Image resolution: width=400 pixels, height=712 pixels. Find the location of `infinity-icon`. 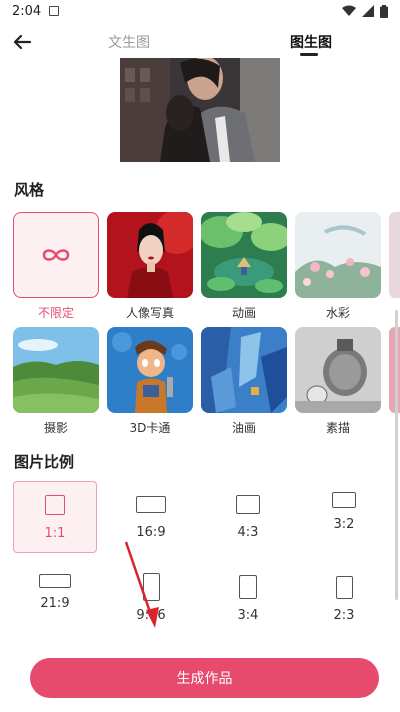

infinity-icon is located at coordinates (56, 255).